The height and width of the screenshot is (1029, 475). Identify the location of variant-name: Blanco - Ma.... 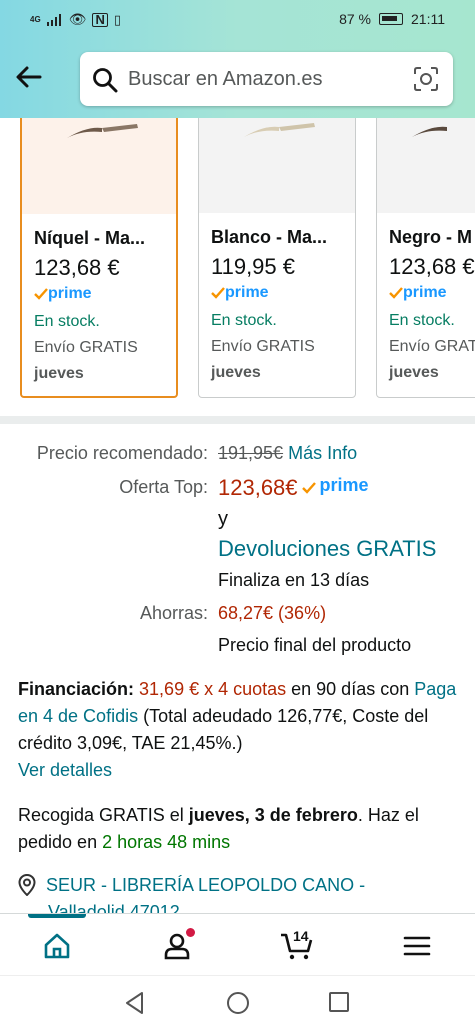
(269, 237).